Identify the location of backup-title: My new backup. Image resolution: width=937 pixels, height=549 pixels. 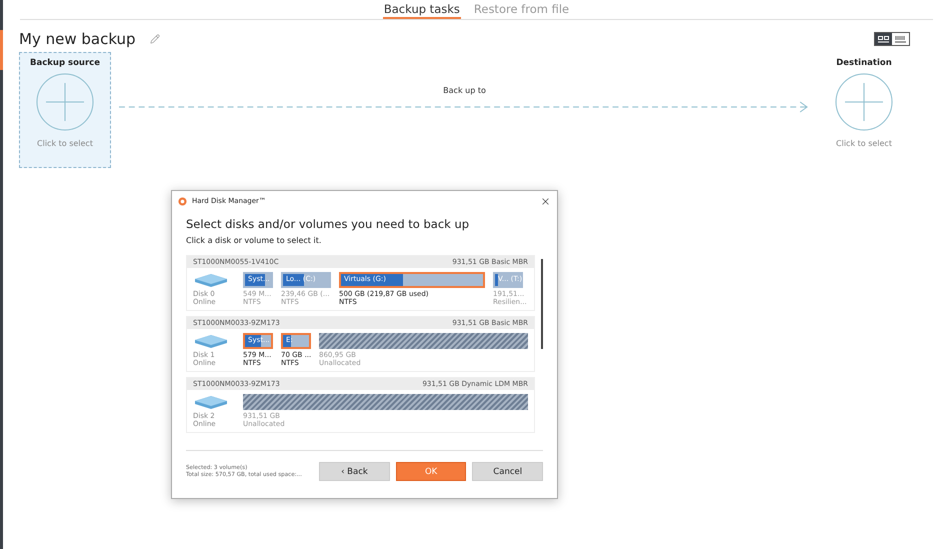
(77, 39).